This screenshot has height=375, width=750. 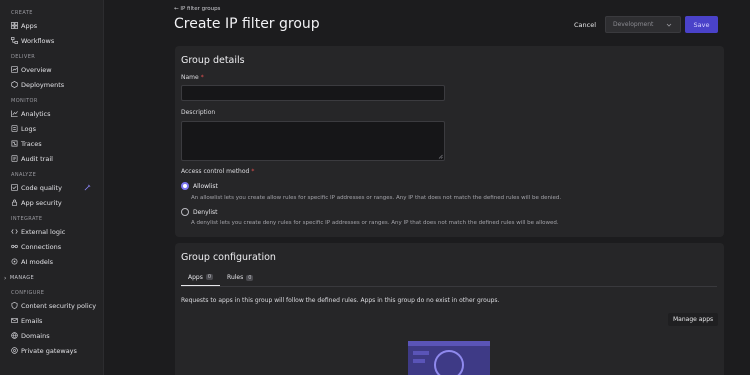 What do you see at coordinates (41, 202) in the screenshot?
I see `sidebar-item-label: App security` at bounding box center [41, 202].